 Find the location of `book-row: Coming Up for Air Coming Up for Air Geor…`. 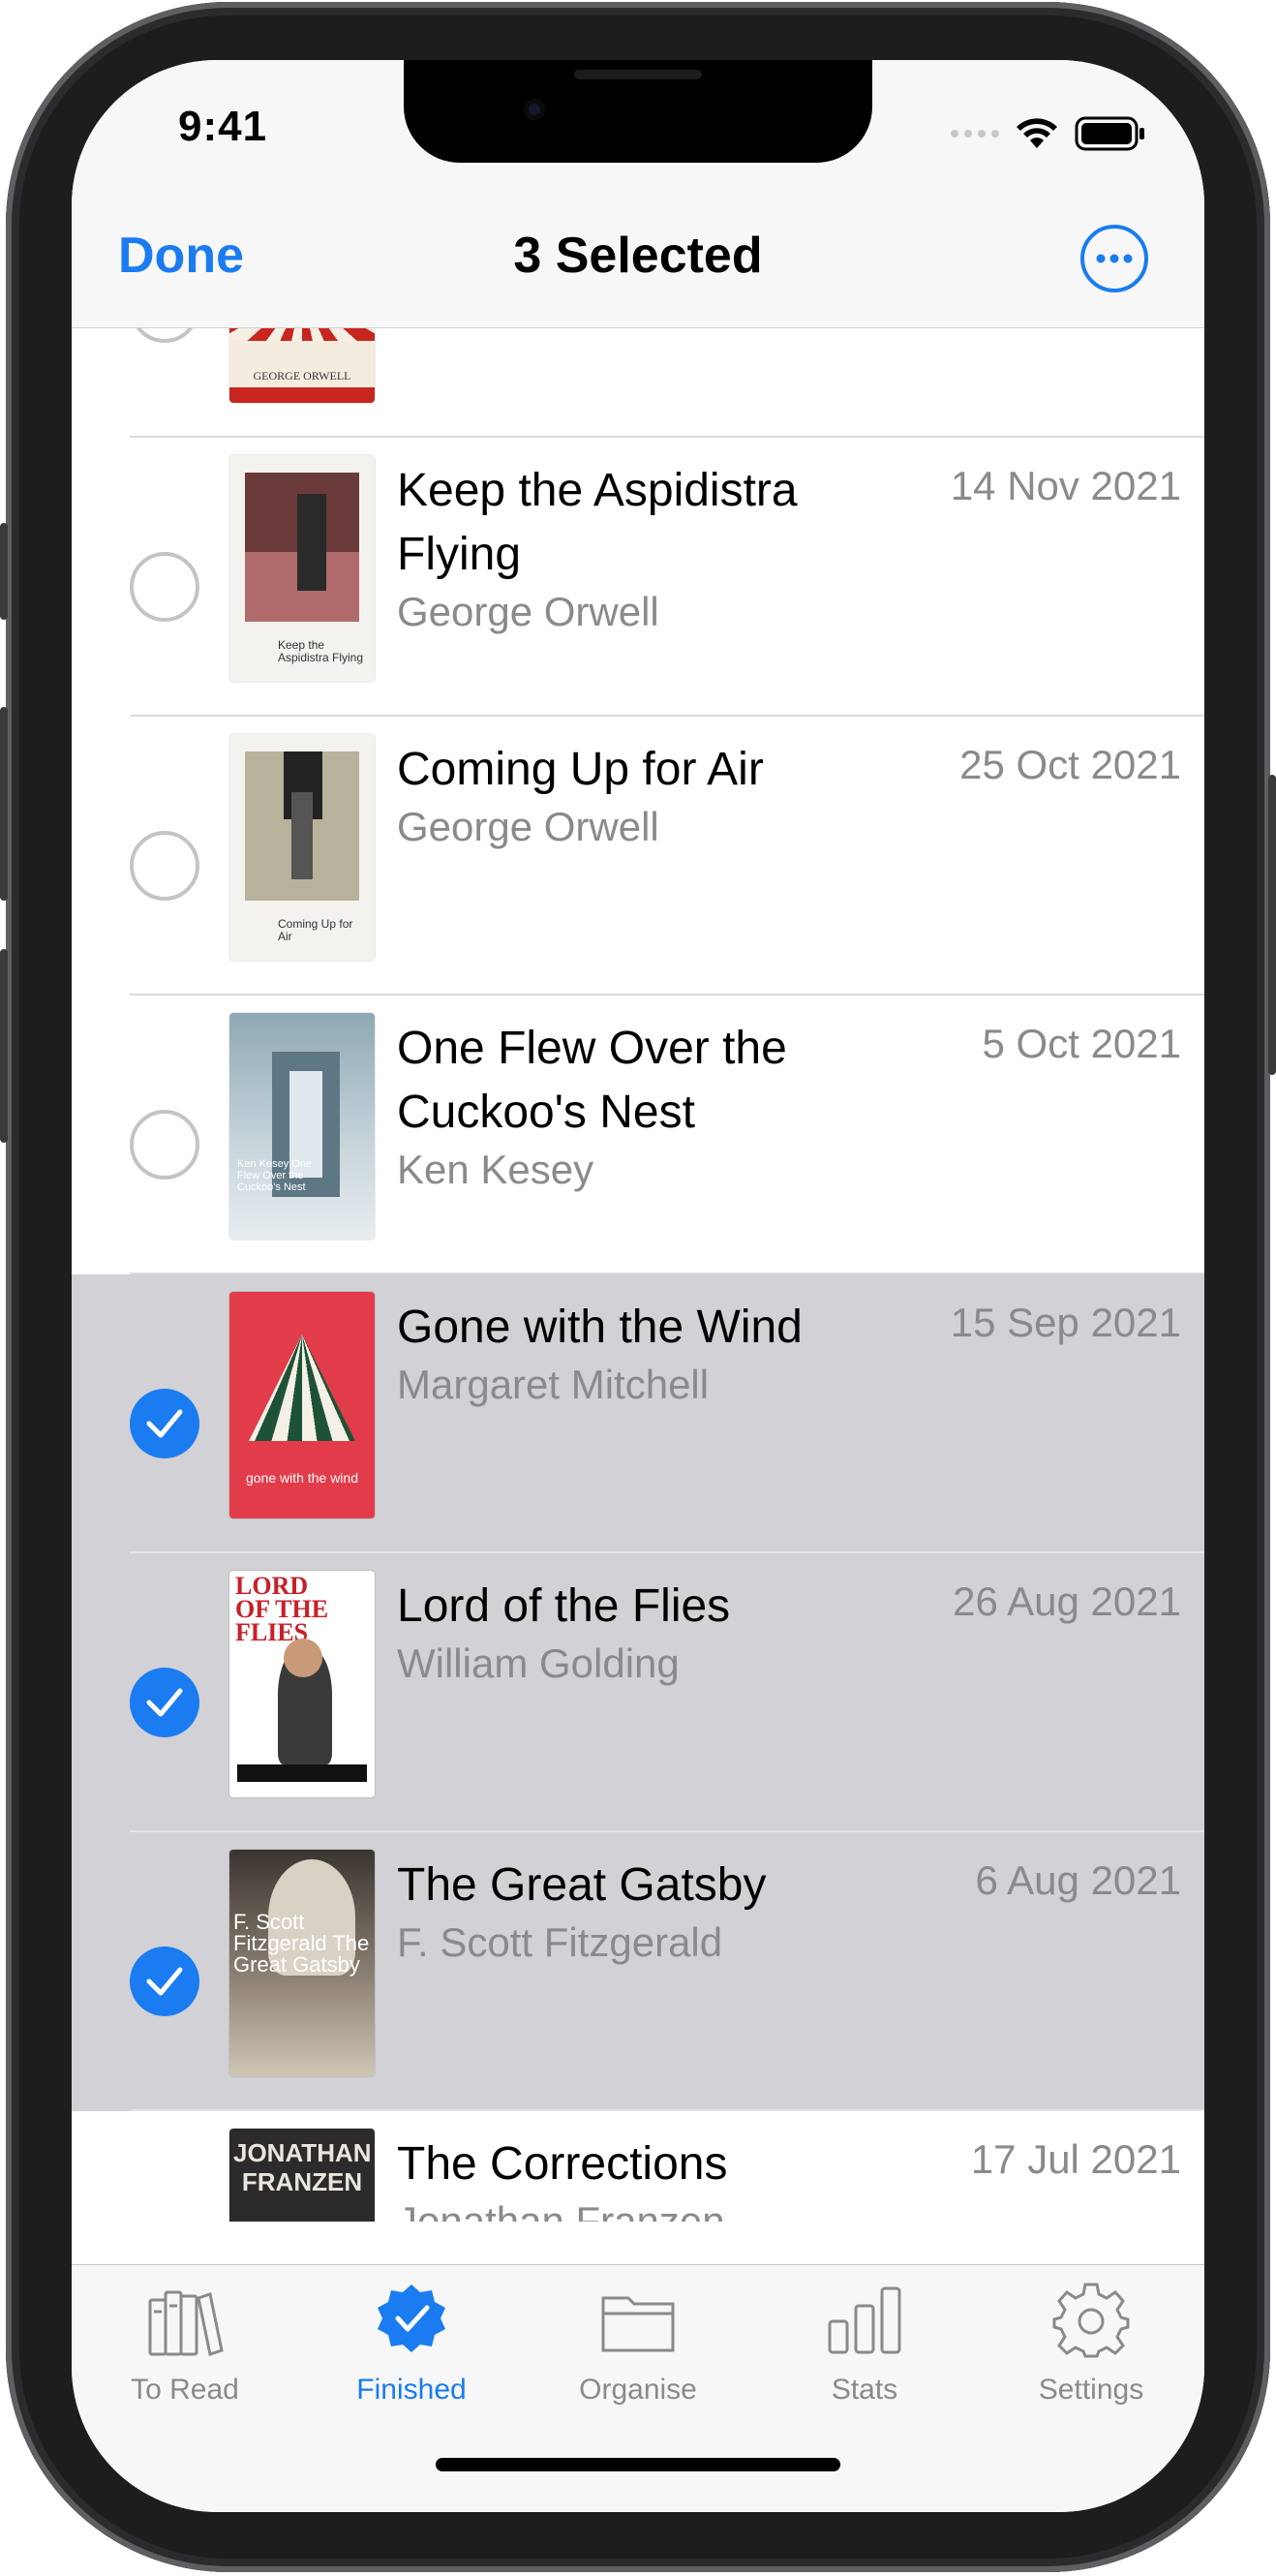

book-row: Coming Up for Air Coming Up for Air Geor… is located at coordinates (638, 856).